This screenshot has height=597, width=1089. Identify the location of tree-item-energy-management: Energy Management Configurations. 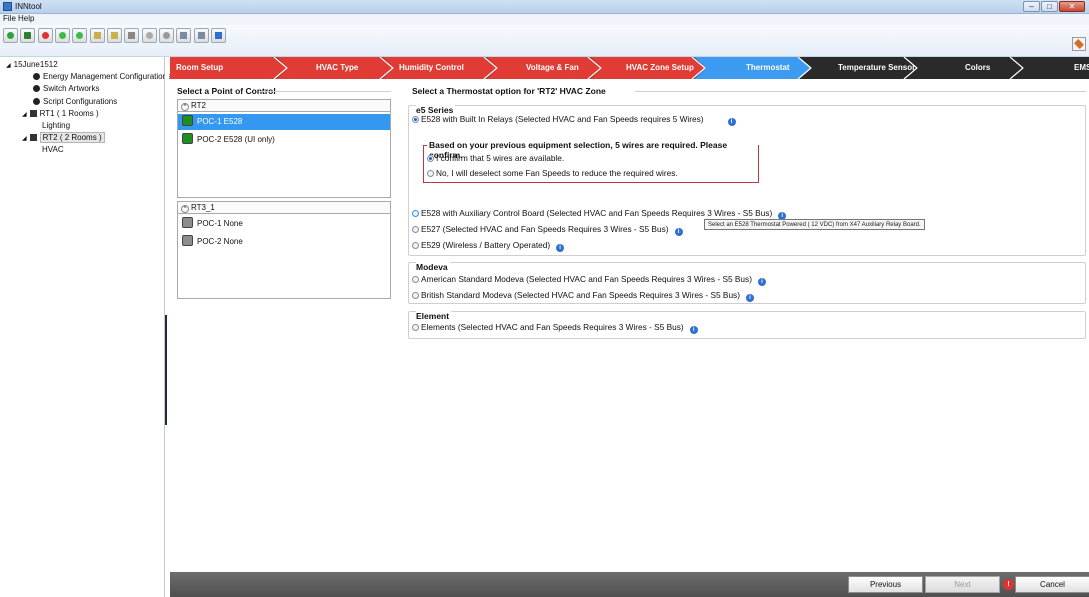
(102, 76).